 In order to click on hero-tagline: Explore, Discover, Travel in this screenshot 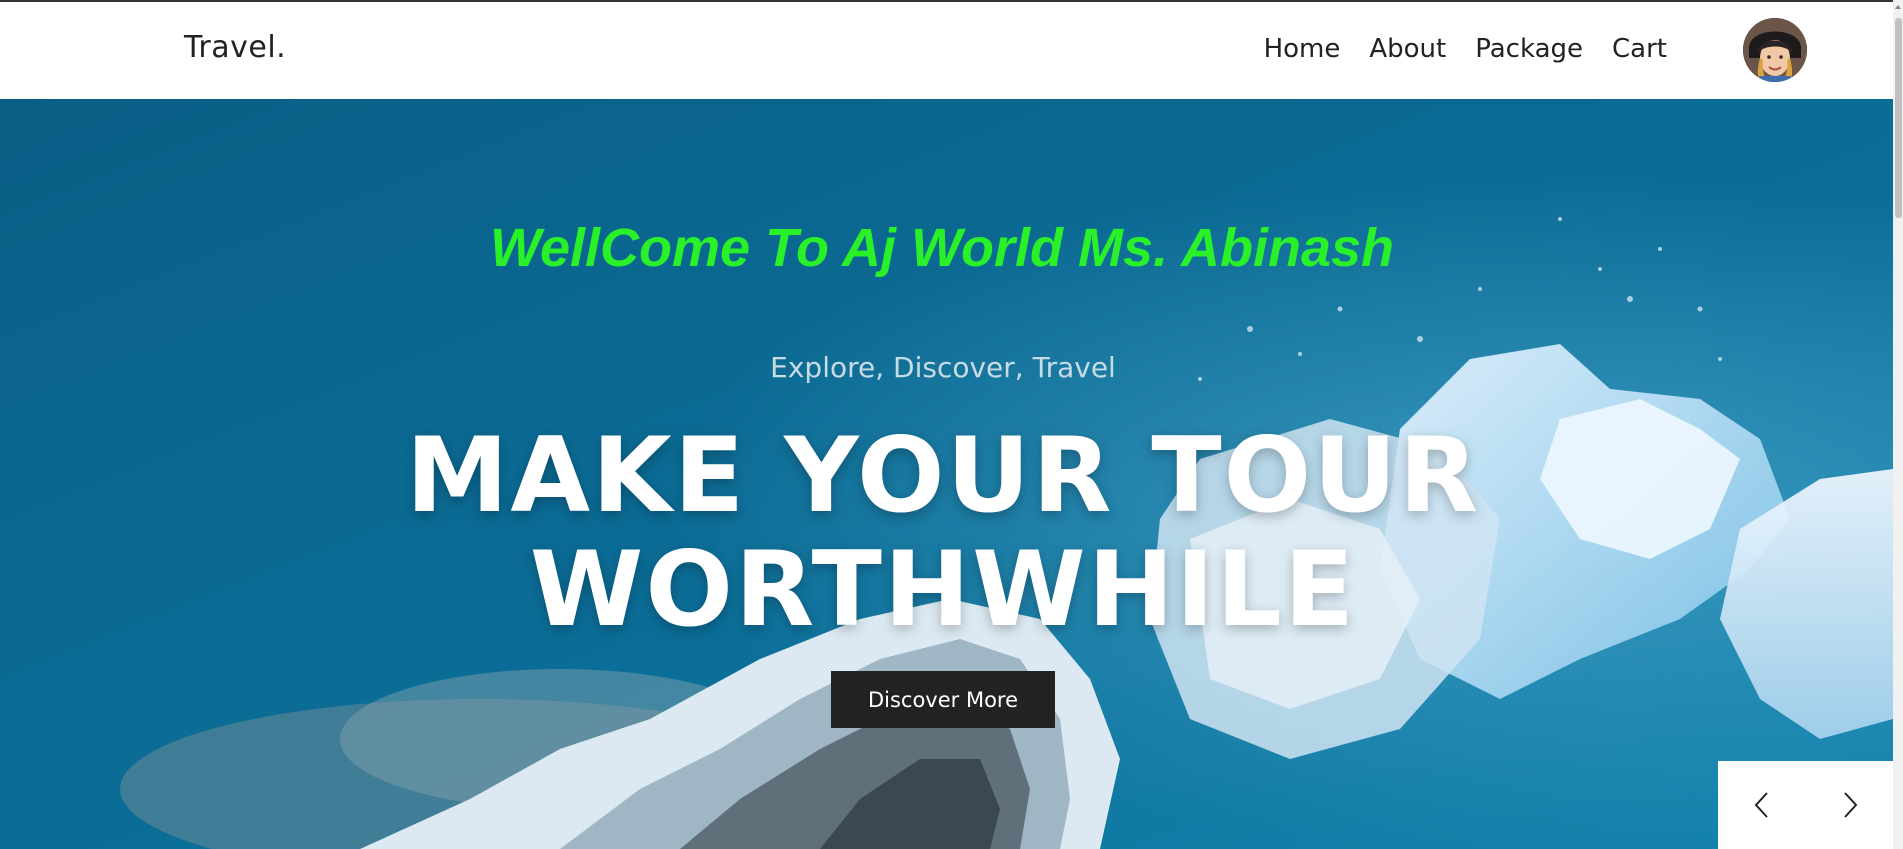, I will do `click(943, 367)`.